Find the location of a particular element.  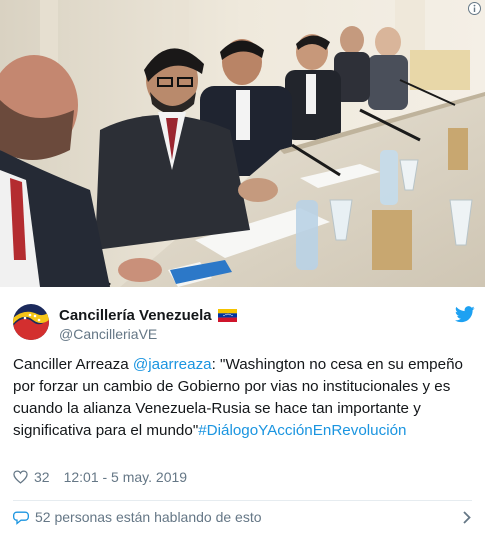

tweet-text-prefix: Canciller Arreaza is located at coordinates (73, 364).